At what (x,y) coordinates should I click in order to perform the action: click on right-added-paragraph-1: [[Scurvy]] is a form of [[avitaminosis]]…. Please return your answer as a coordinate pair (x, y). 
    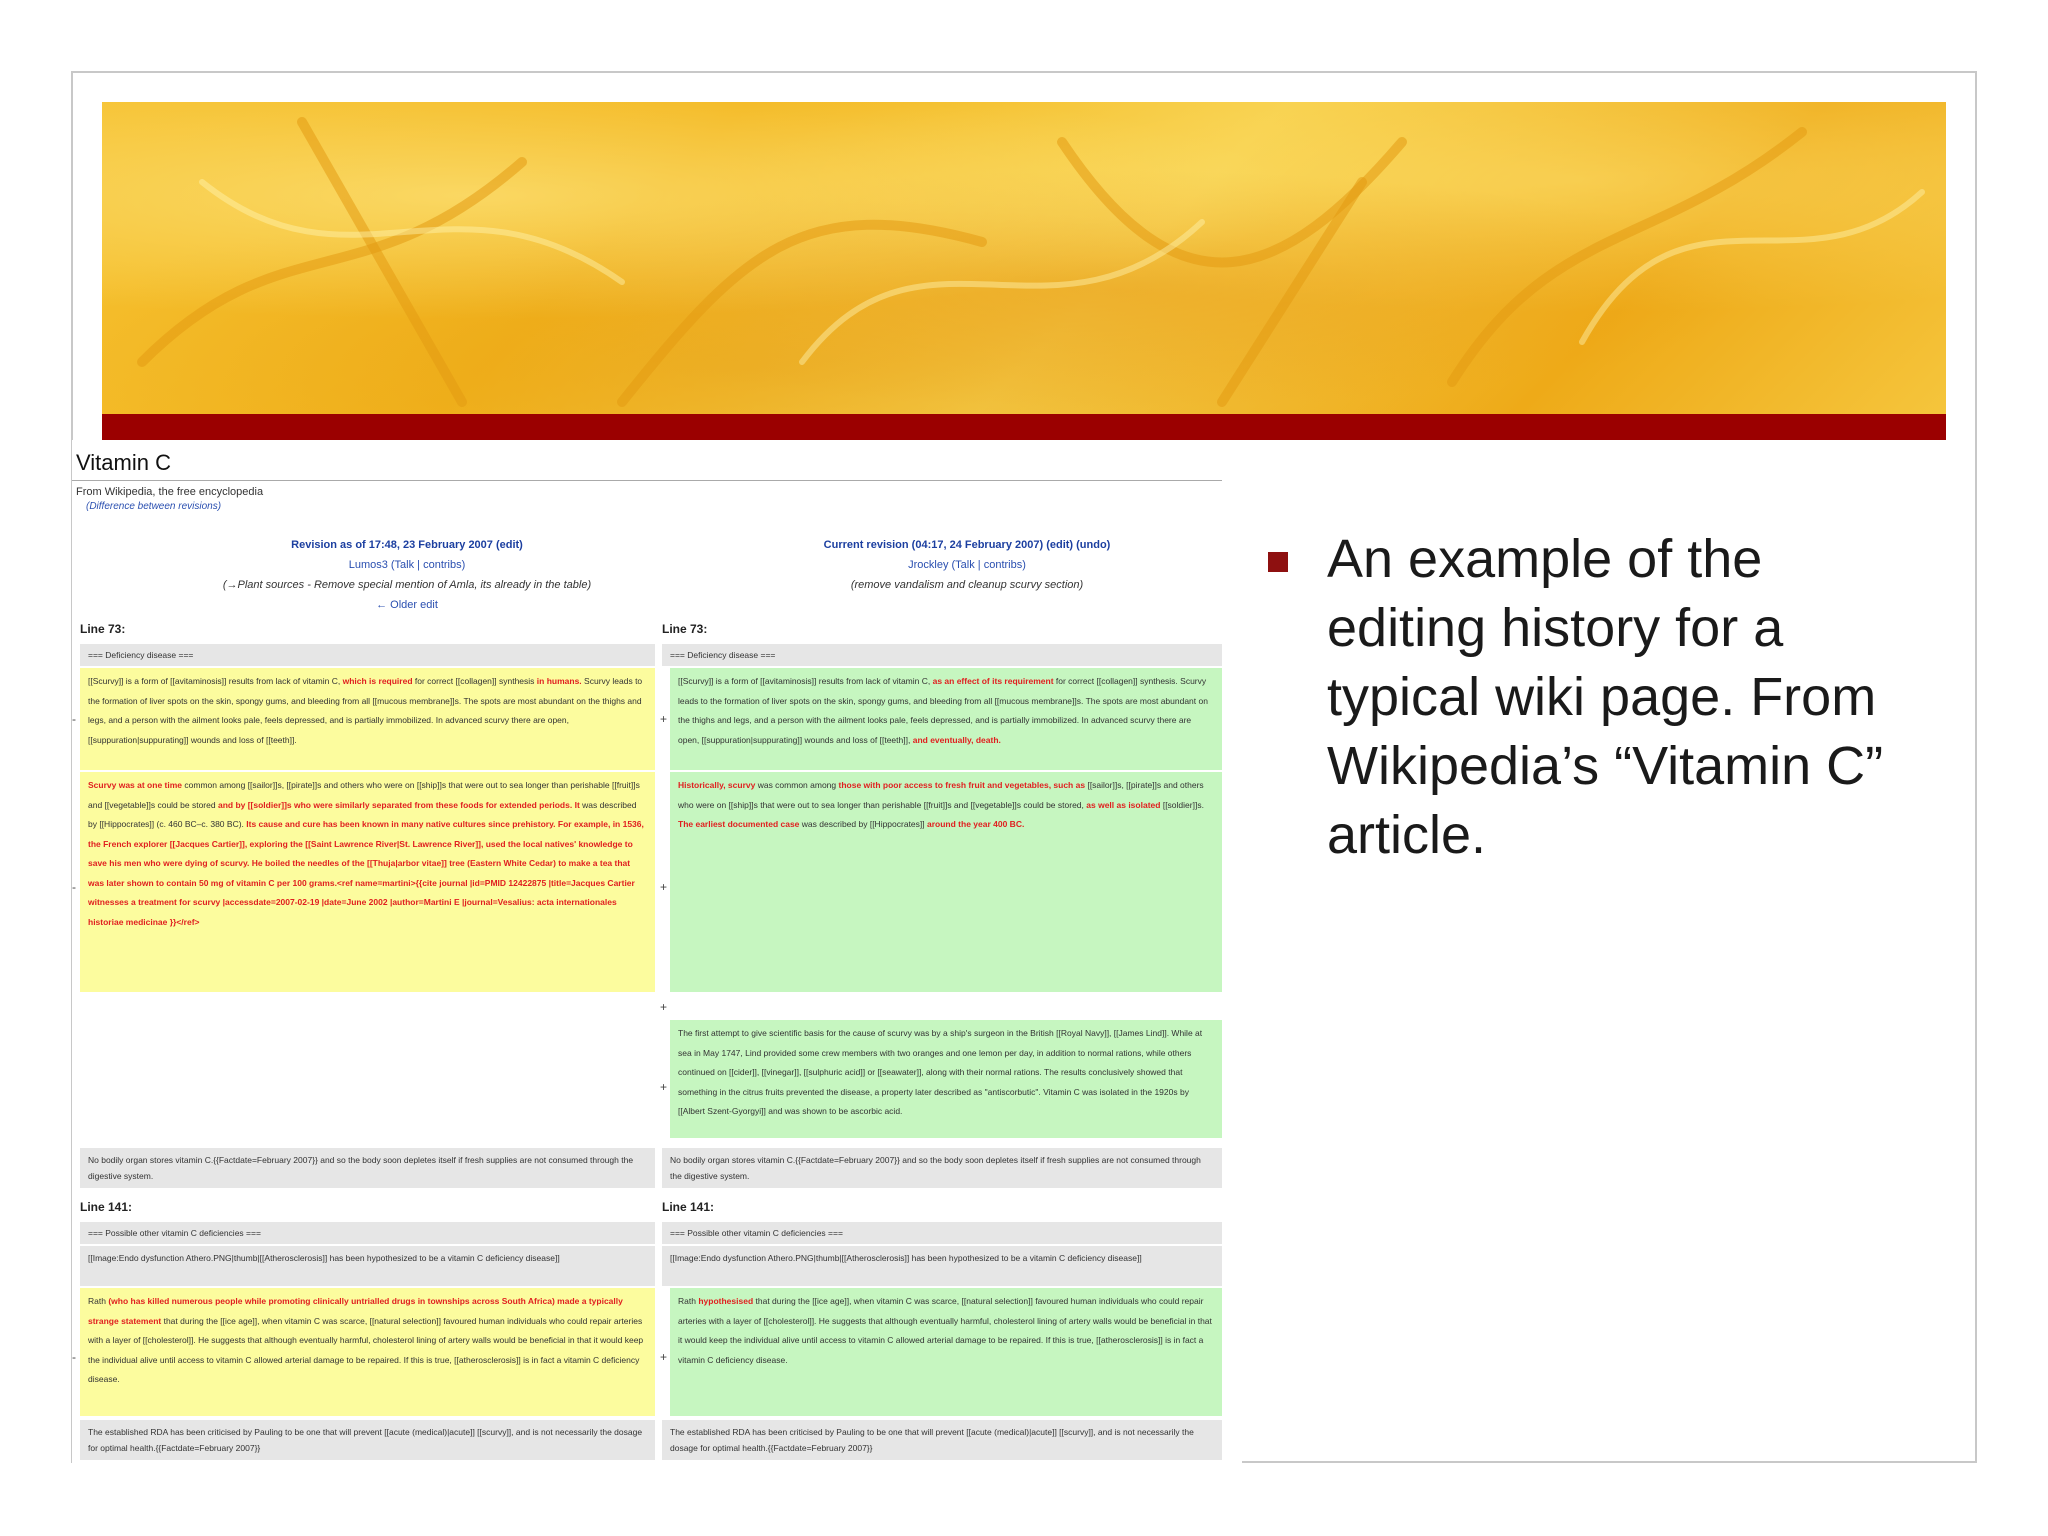
    Looking at the image, I should click on (946, 719).